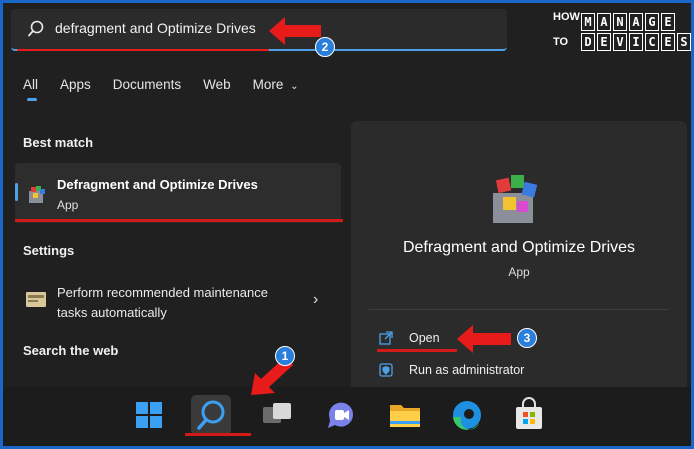 This screenshot has width=694, height=449. I want to click on detail-app-title: Defragment and Optimize Drives, so click(519, 247).